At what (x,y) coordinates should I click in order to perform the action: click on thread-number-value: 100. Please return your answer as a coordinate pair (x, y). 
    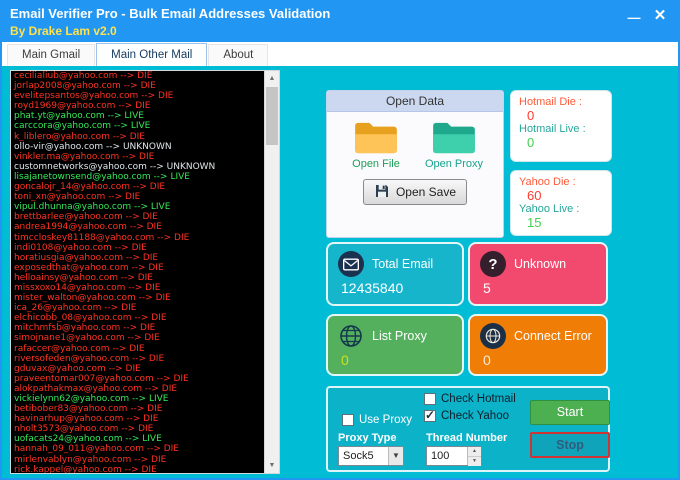
    Looking at the image, I should click on (440, 456).